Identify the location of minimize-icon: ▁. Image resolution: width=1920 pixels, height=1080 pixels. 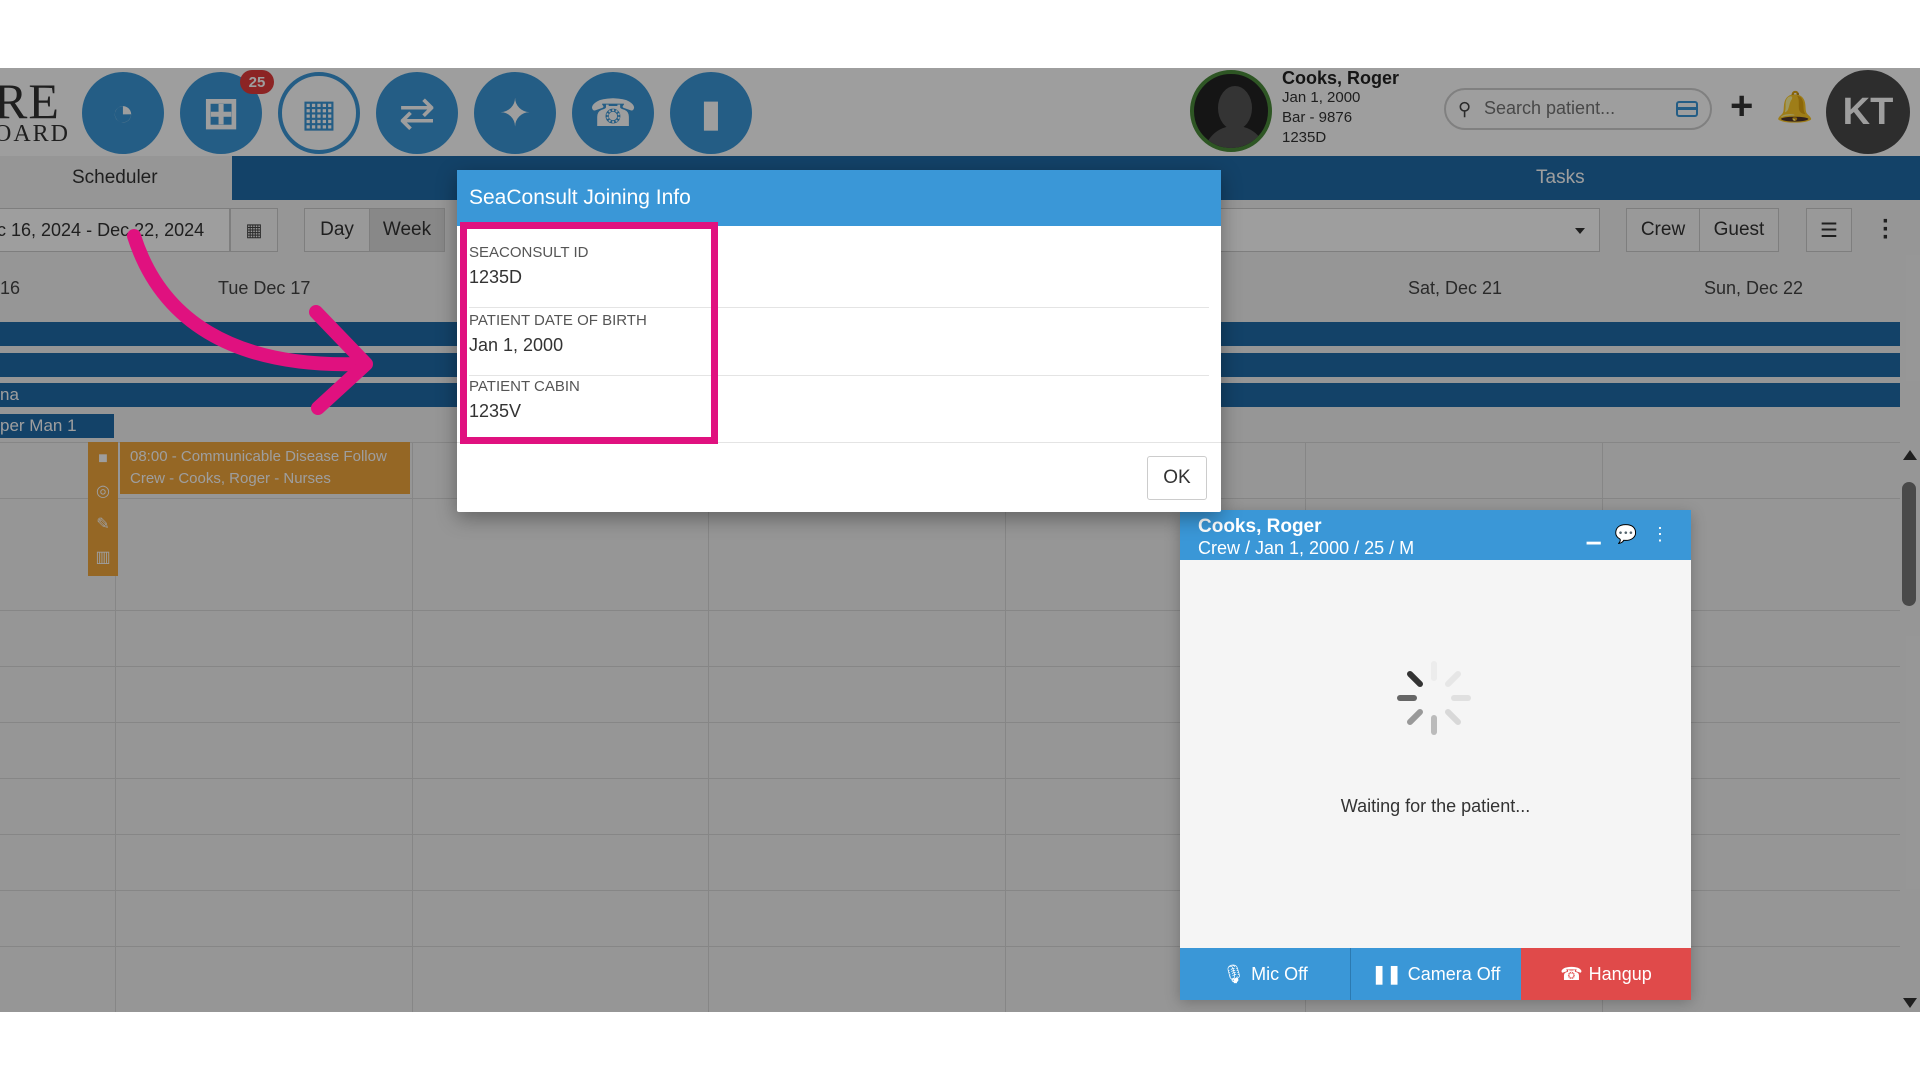
(1594, 534).